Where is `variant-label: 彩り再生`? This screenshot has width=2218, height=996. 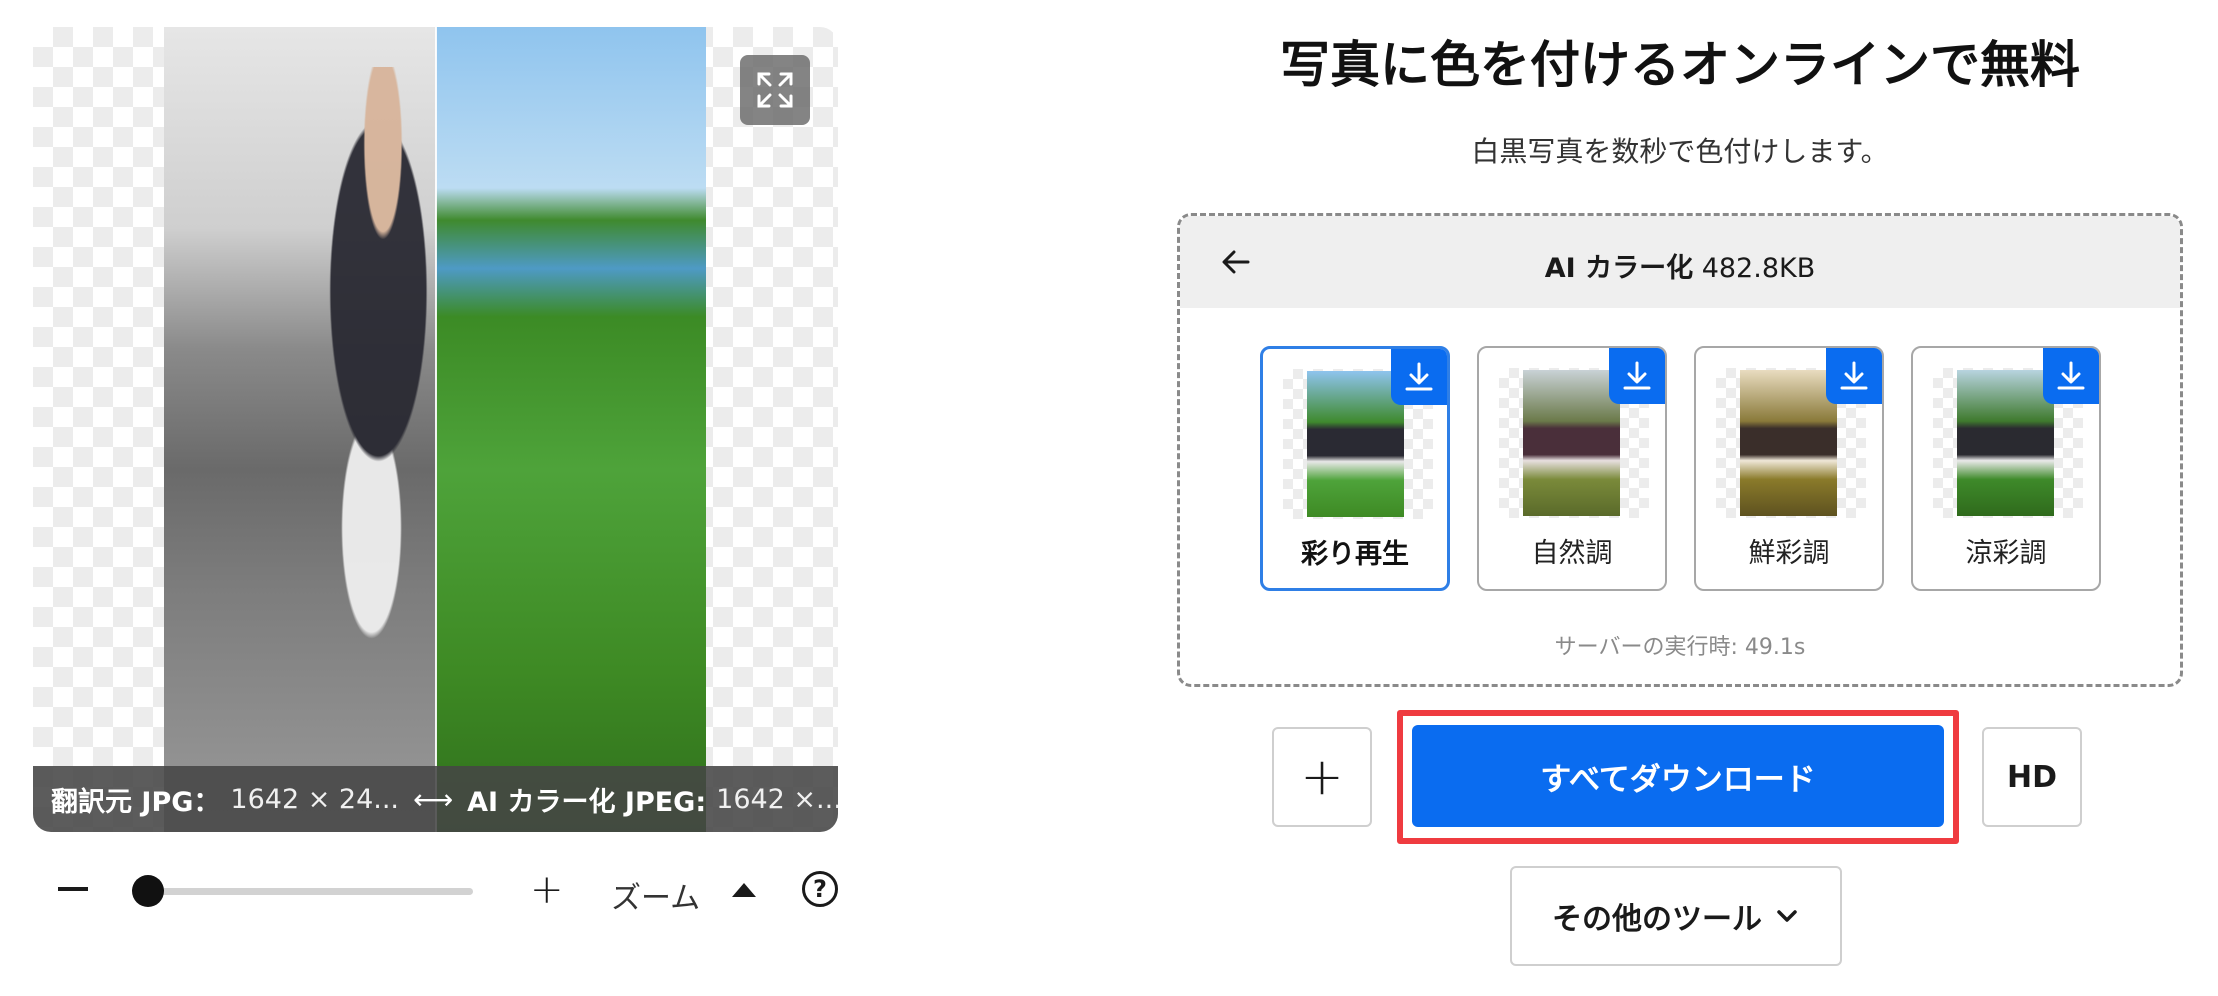 variant-label: 彩り再生 is located at coordinates (1355, 554).